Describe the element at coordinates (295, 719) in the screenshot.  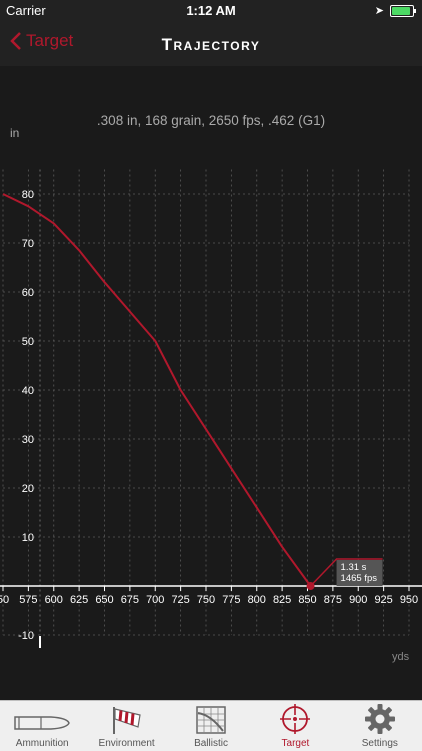
I see `crosshair-icon` at that location.